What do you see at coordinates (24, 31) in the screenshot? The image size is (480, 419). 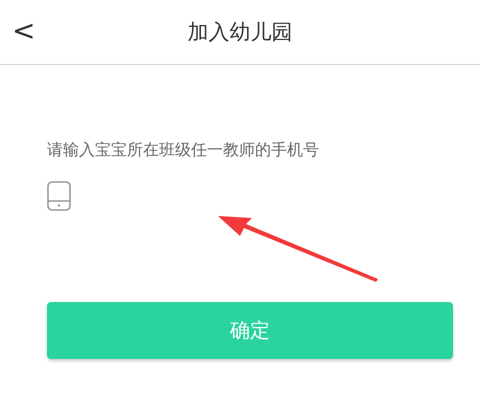 I see `back-button: <` at bounding box center [24, 31].